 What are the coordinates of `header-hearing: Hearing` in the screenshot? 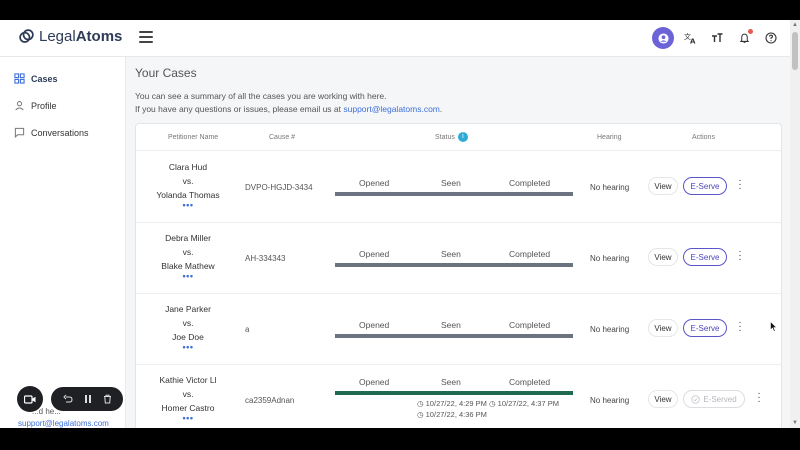 It's located at (609, 137).